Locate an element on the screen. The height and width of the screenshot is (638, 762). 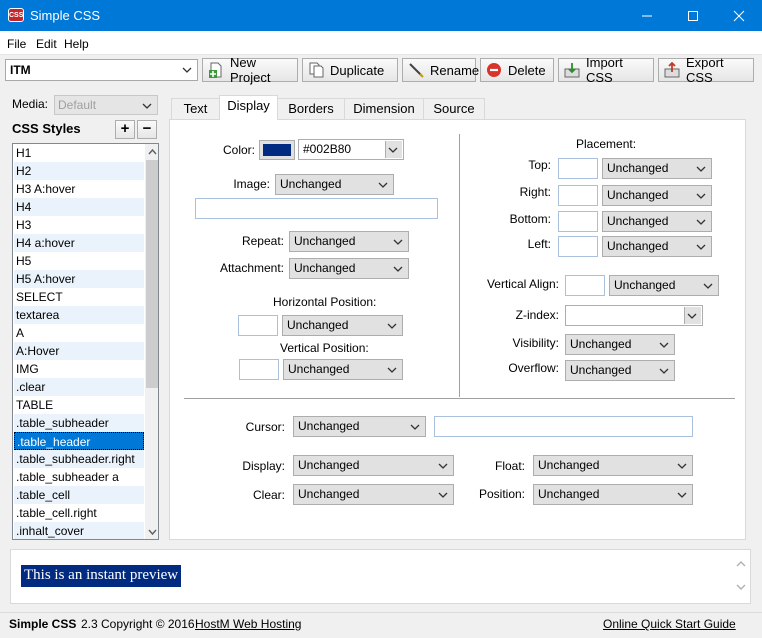
css-styles-label: CSS Styles is located at coordinates (46, 128).